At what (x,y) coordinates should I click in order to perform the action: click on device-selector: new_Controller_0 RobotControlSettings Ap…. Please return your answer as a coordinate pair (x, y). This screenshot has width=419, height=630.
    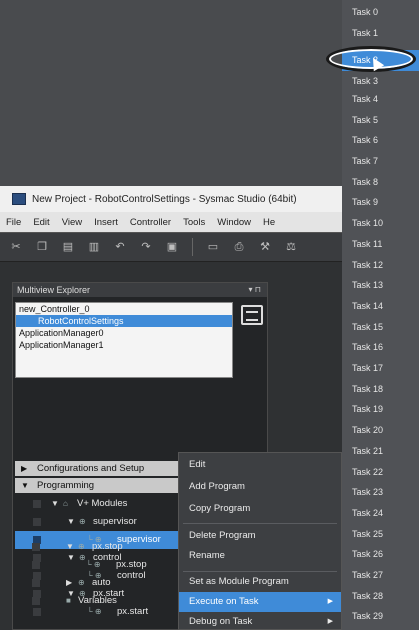
    Looking at the image, I should click on (124, 340).